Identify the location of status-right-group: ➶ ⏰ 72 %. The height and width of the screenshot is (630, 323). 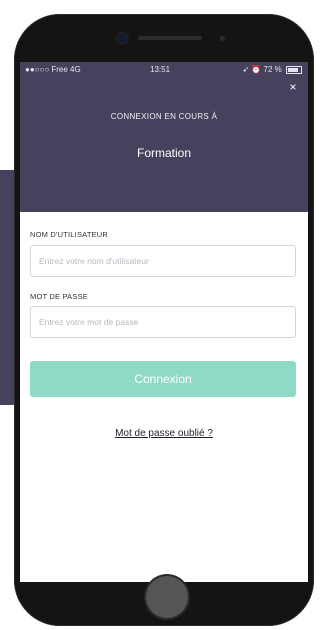
(272, 69).